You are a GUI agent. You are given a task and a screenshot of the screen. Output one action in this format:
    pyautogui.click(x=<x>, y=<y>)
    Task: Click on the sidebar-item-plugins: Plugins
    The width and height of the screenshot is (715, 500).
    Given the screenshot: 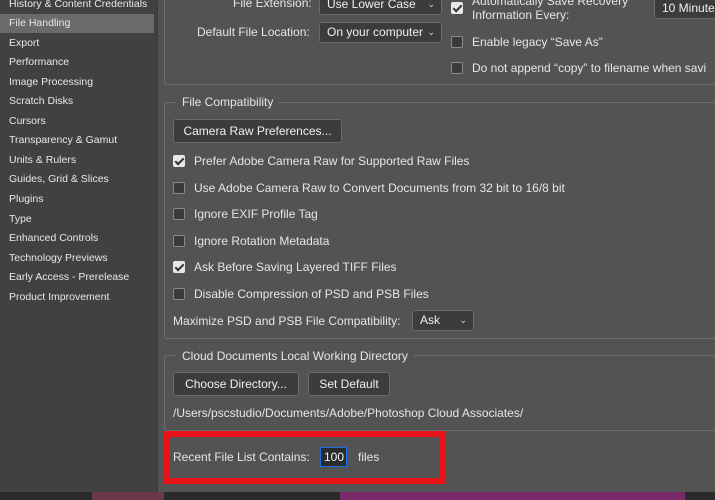 What is the action you would take?
    pyautogui.click(x=77, y=199)
    